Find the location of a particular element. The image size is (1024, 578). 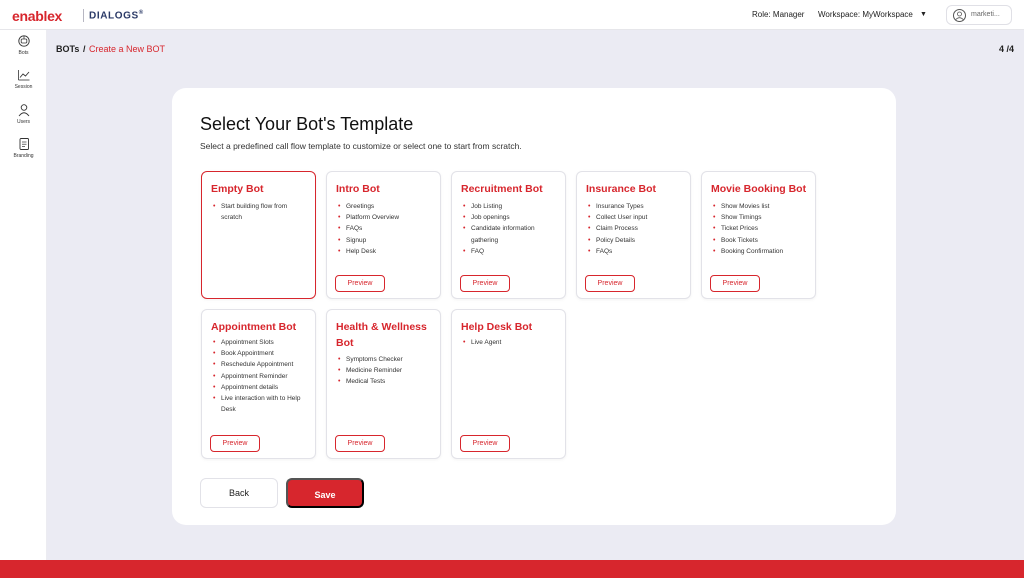

list-item: FAQ is located at coordinates (510, 251).